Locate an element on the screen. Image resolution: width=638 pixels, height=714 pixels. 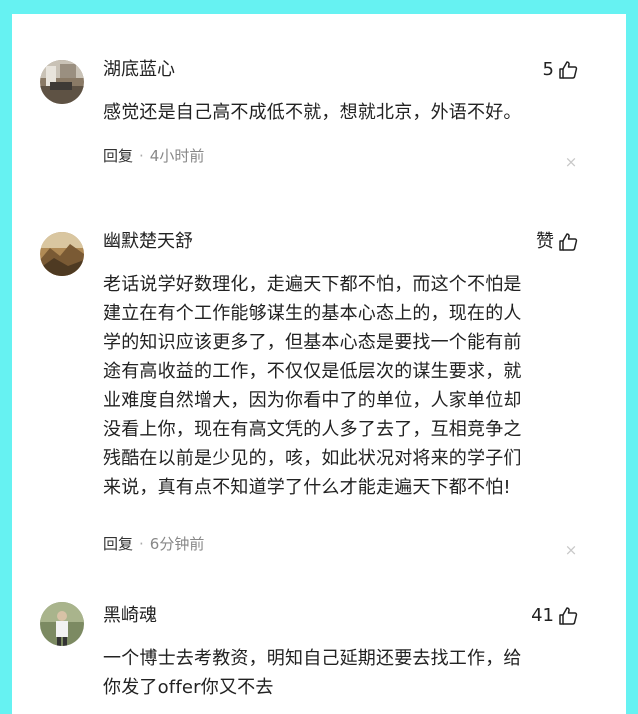
timestamp: 4小时前 is located at coordinates (177, 156).